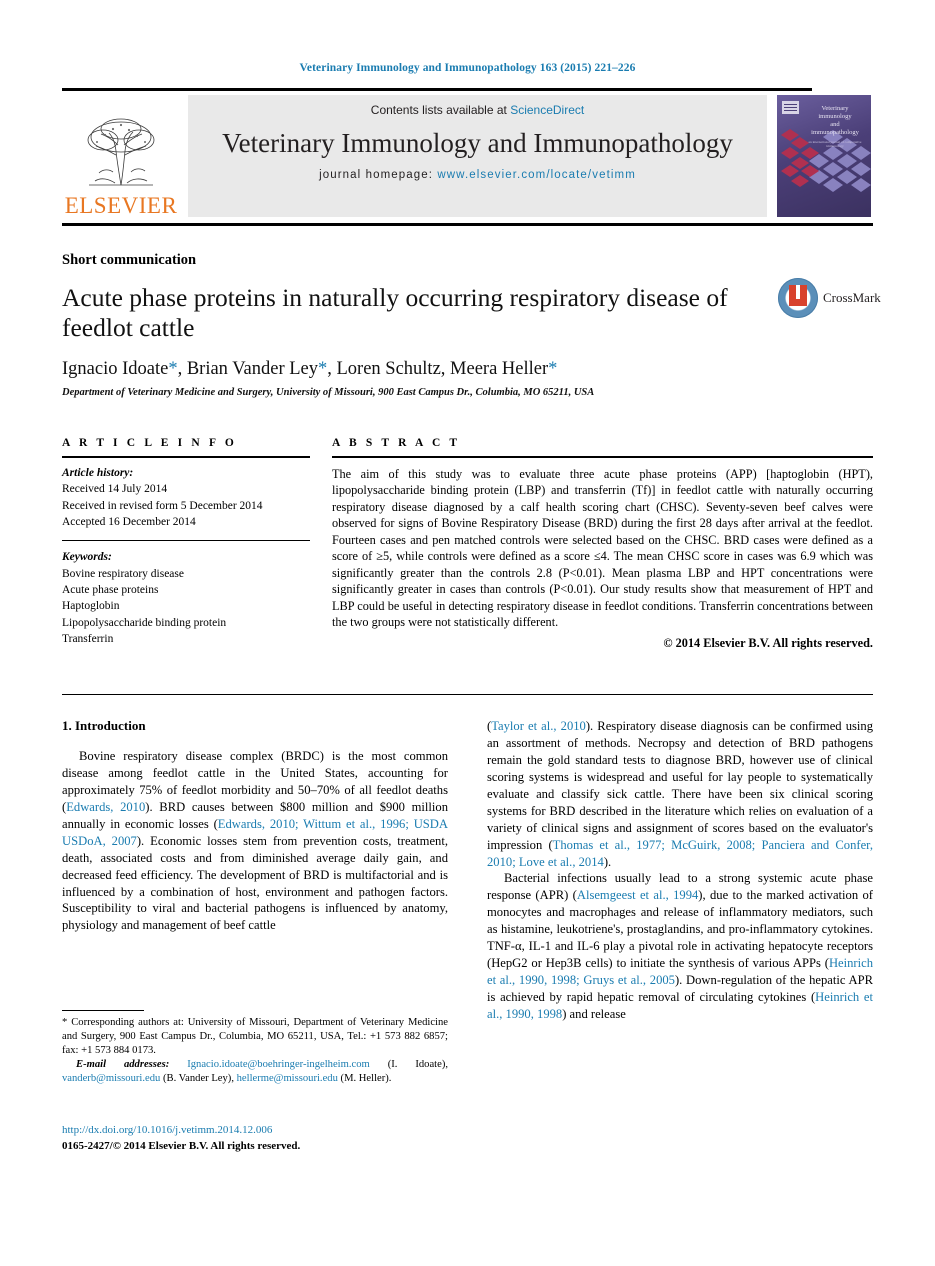  I want to click on email-owner-2: (B. Vander Ley),, so click(198, 1079).